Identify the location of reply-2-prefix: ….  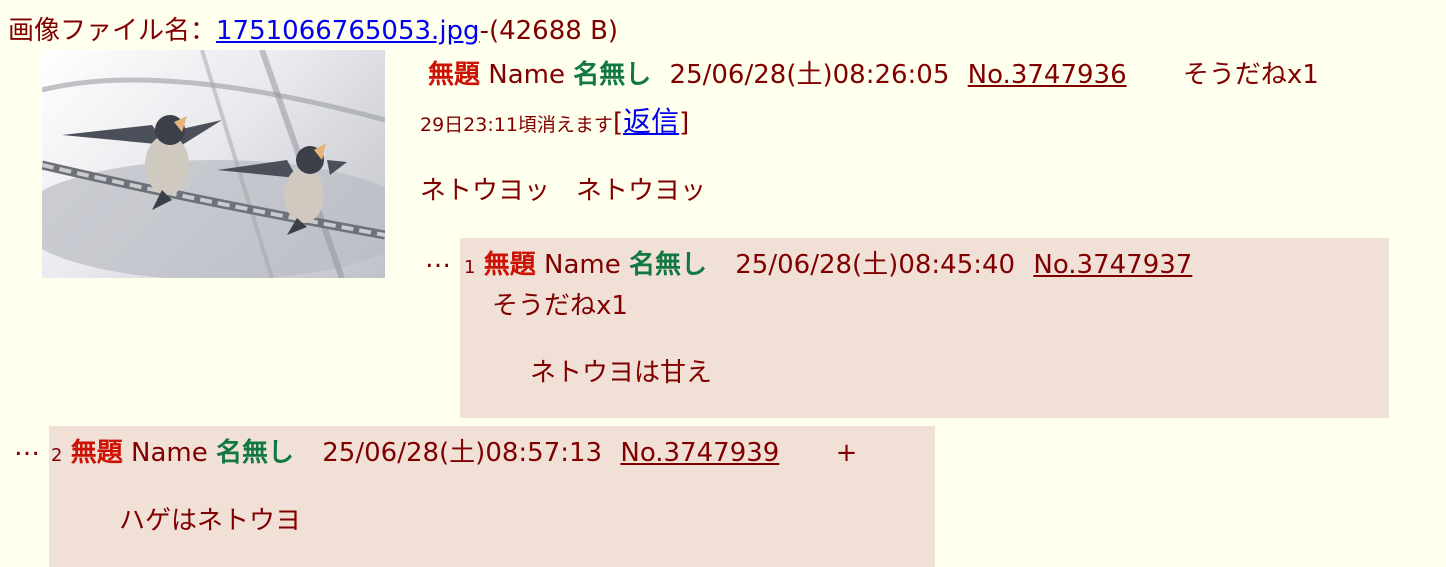
(27, 447).